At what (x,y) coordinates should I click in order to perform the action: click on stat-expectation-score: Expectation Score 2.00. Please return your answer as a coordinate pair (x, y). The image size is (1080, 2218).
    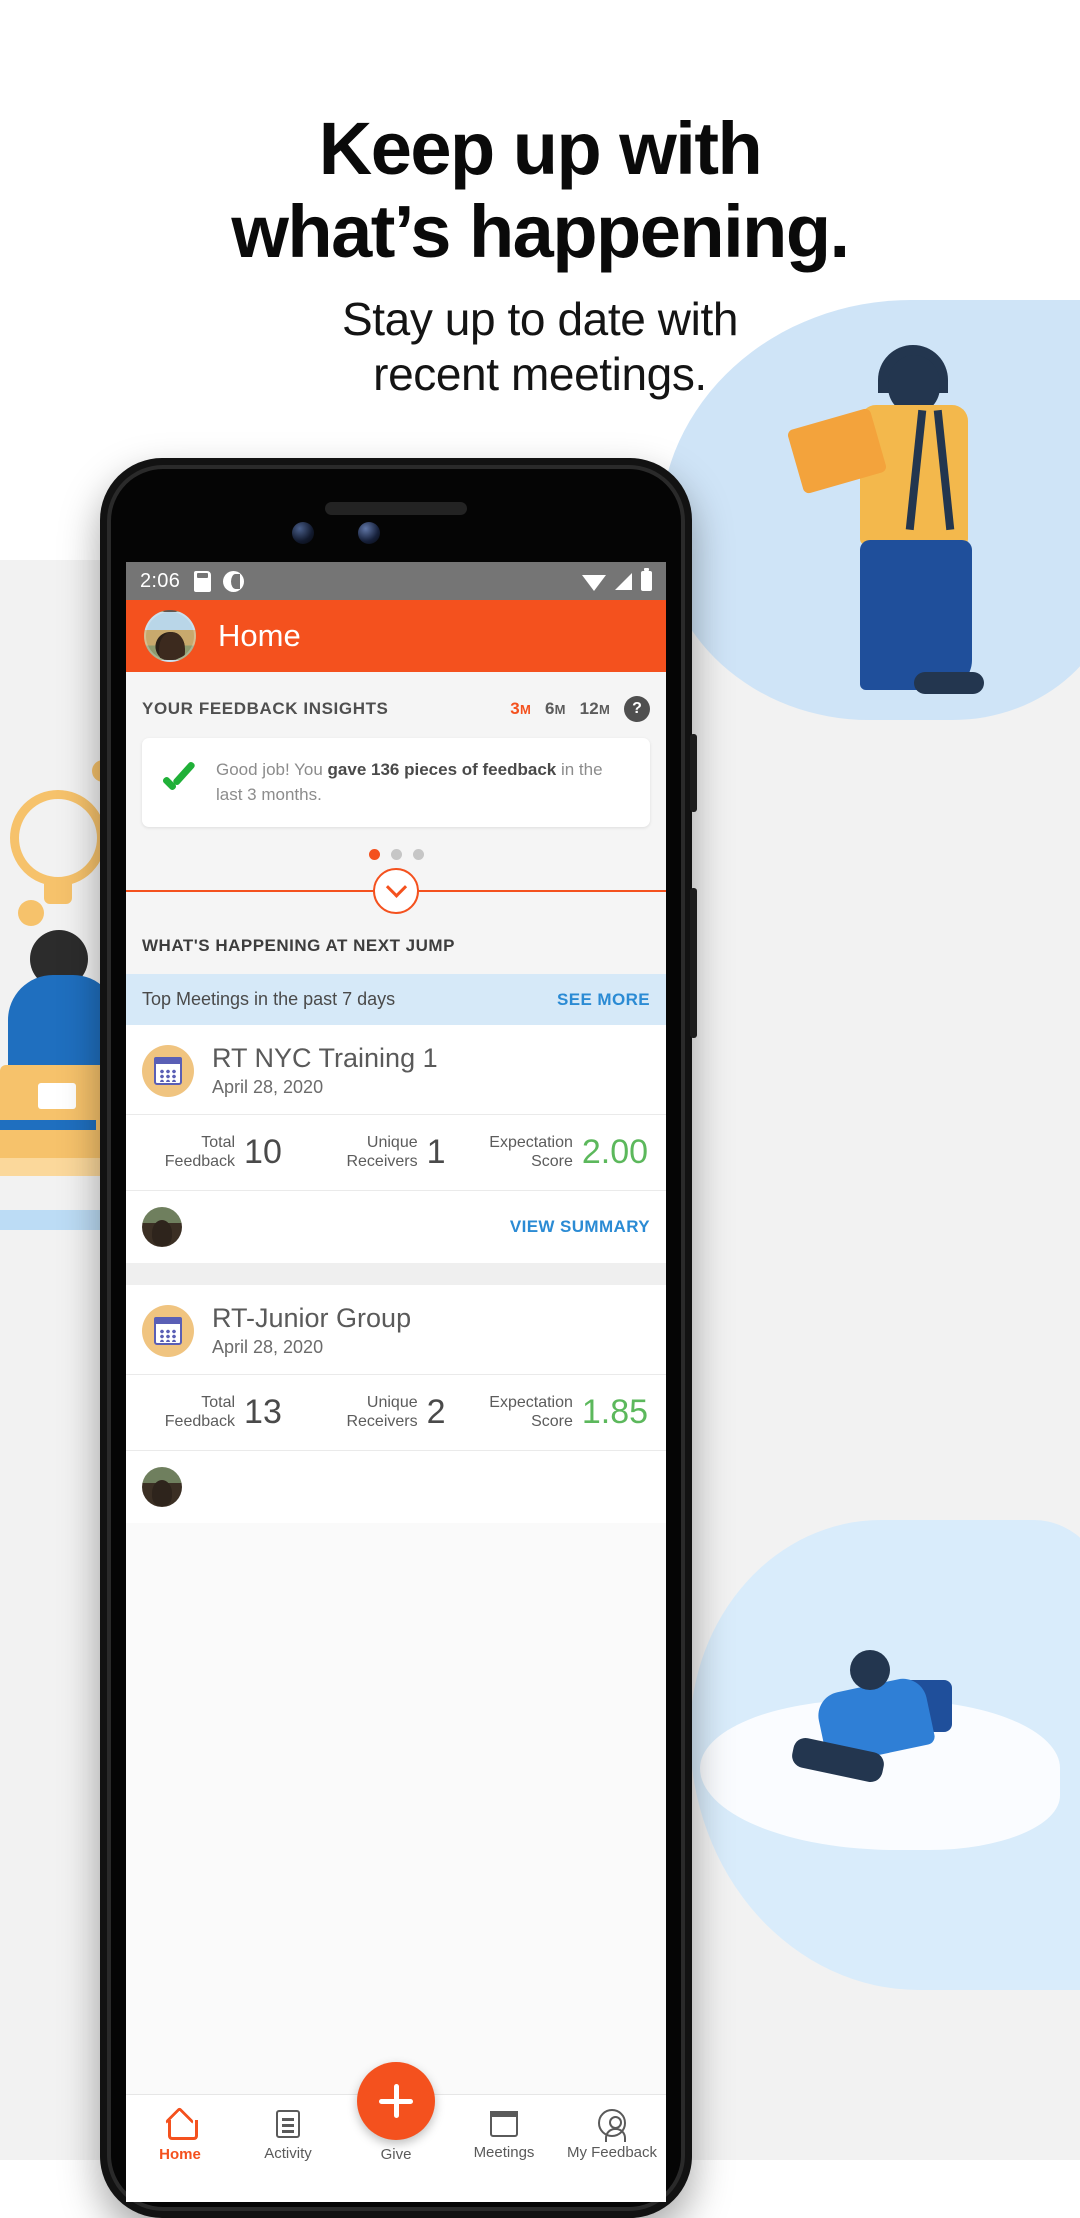
    Looking at the image, I should click on (568, 1152).